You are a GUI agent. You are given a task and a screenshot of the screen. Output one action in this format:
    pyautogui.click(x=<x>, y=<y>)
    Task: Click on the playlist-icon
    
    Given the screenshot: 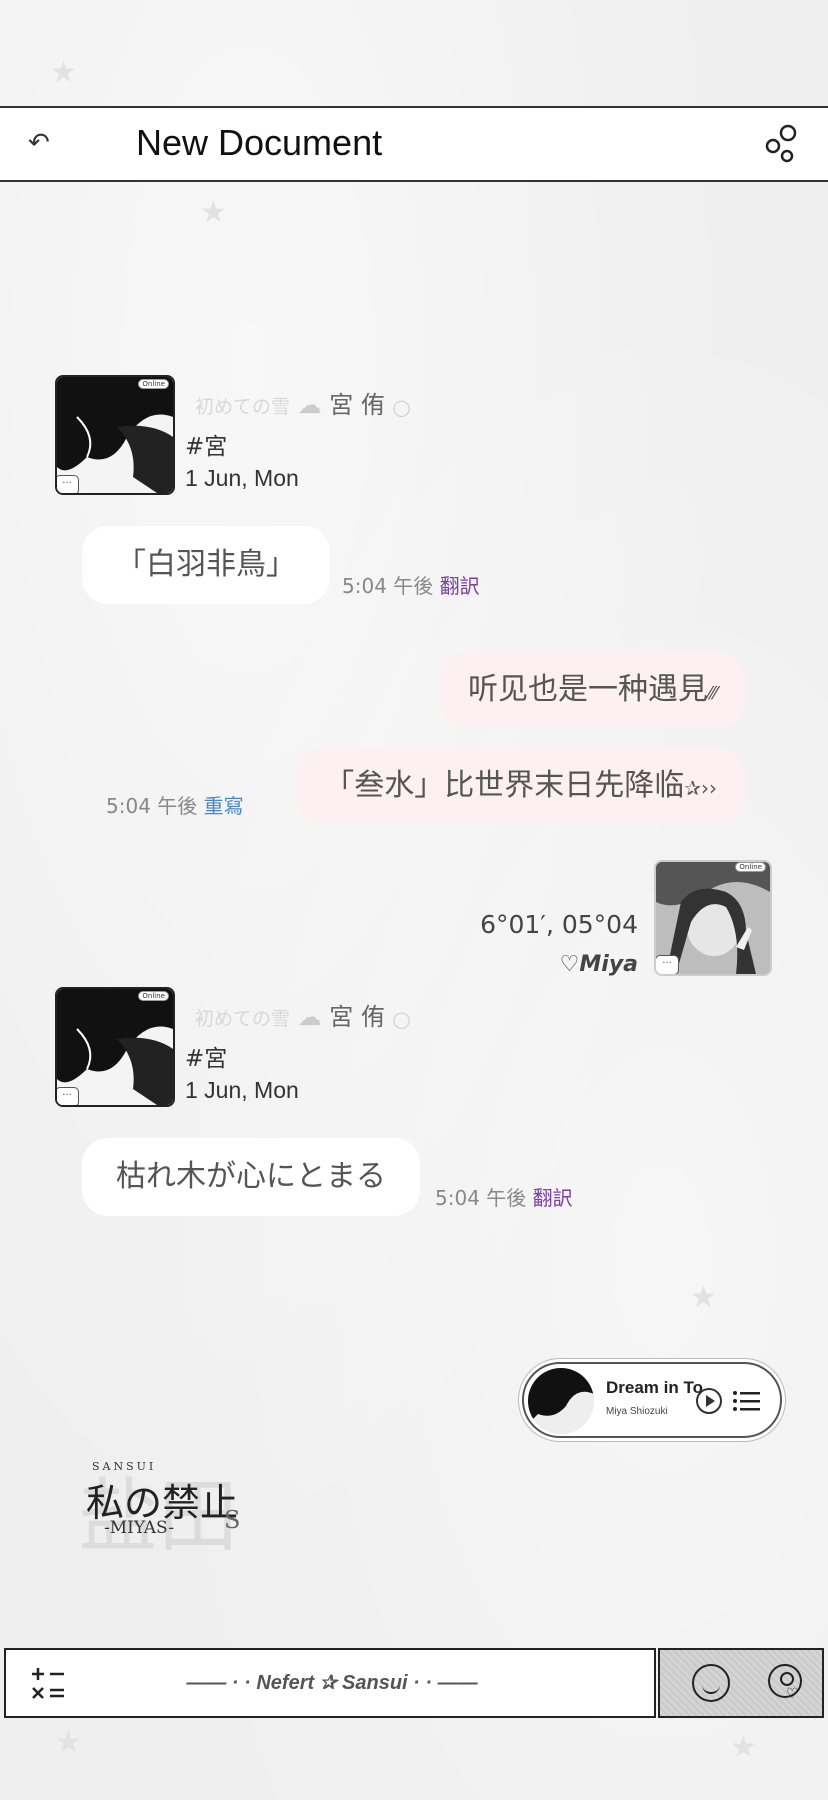 What is the action you would take?
    pyautogui.click(x=747, y=1401)
    